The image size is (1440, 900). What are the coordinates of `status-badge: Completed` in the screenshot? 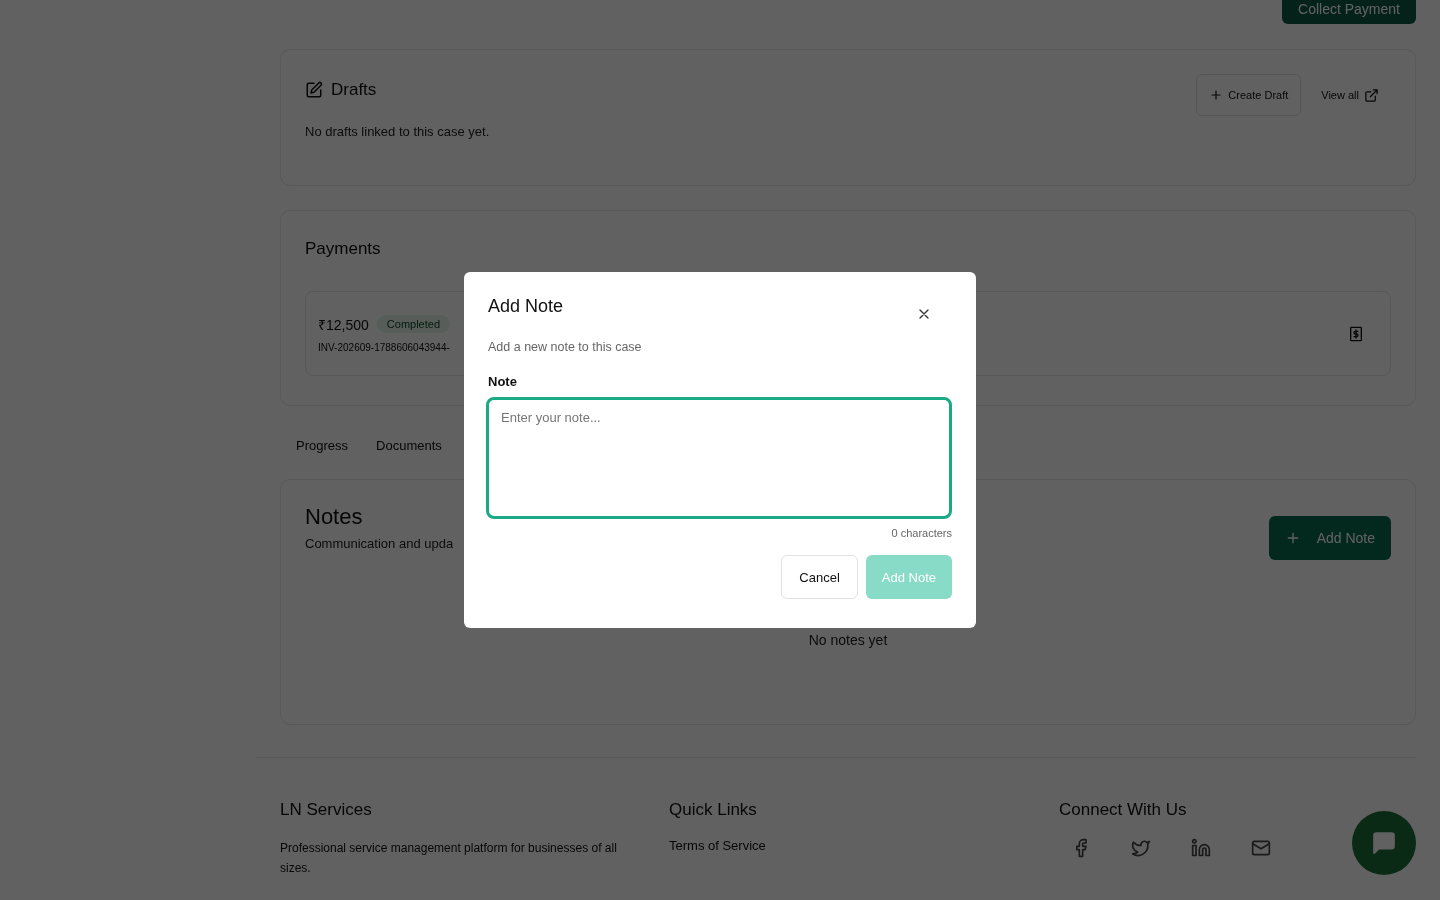 It's located at (413, 324).